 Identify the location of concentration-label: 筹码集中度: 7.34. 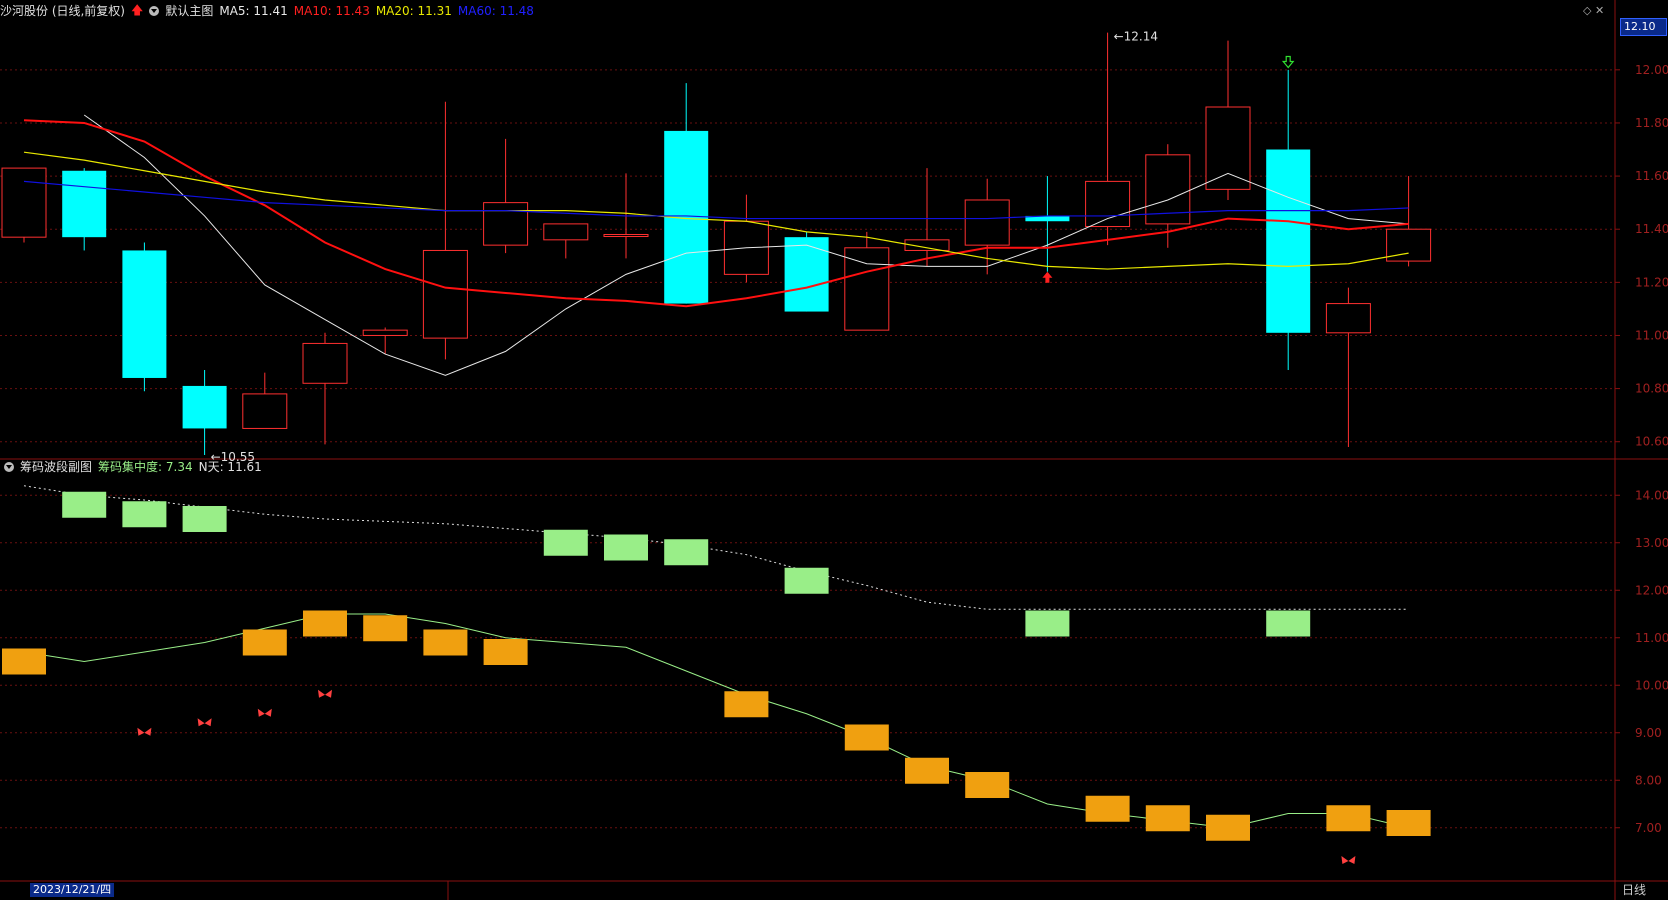
(145, 467).